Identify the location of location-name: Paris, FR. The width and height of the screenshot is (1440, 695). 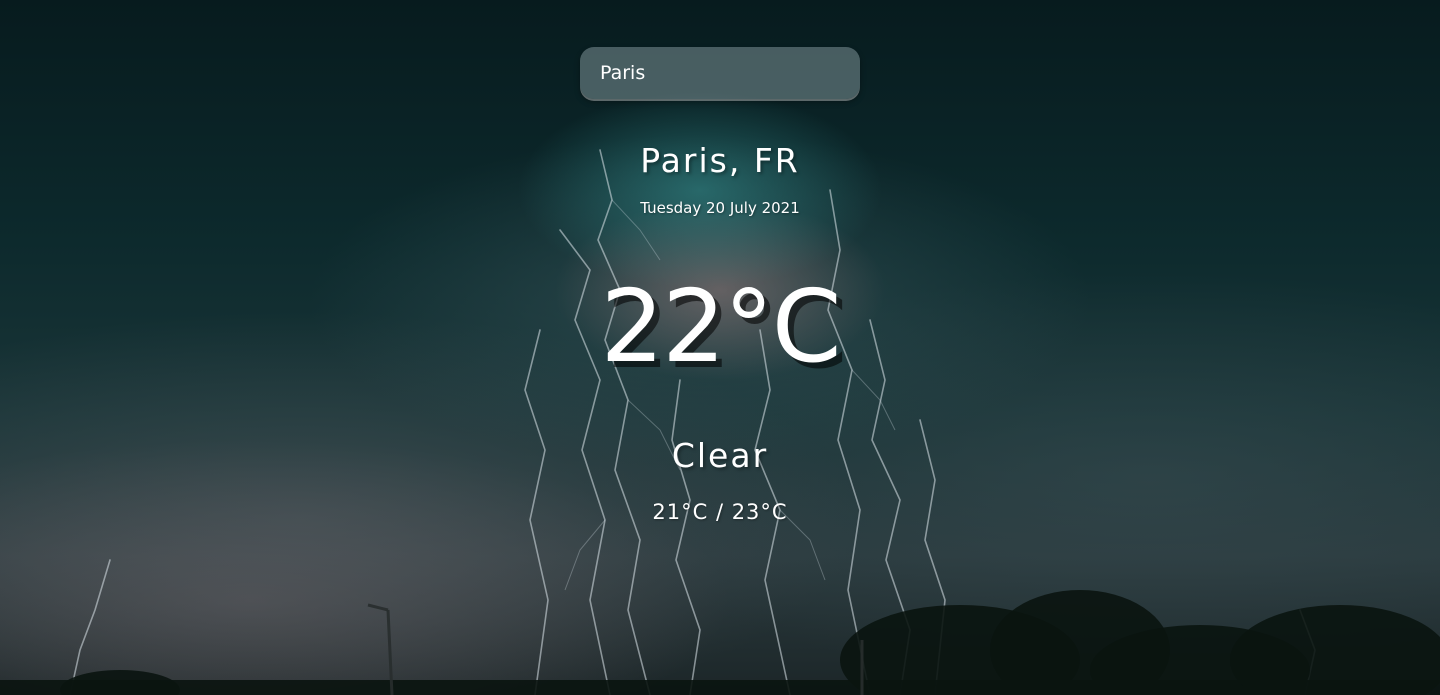
(720, 160).